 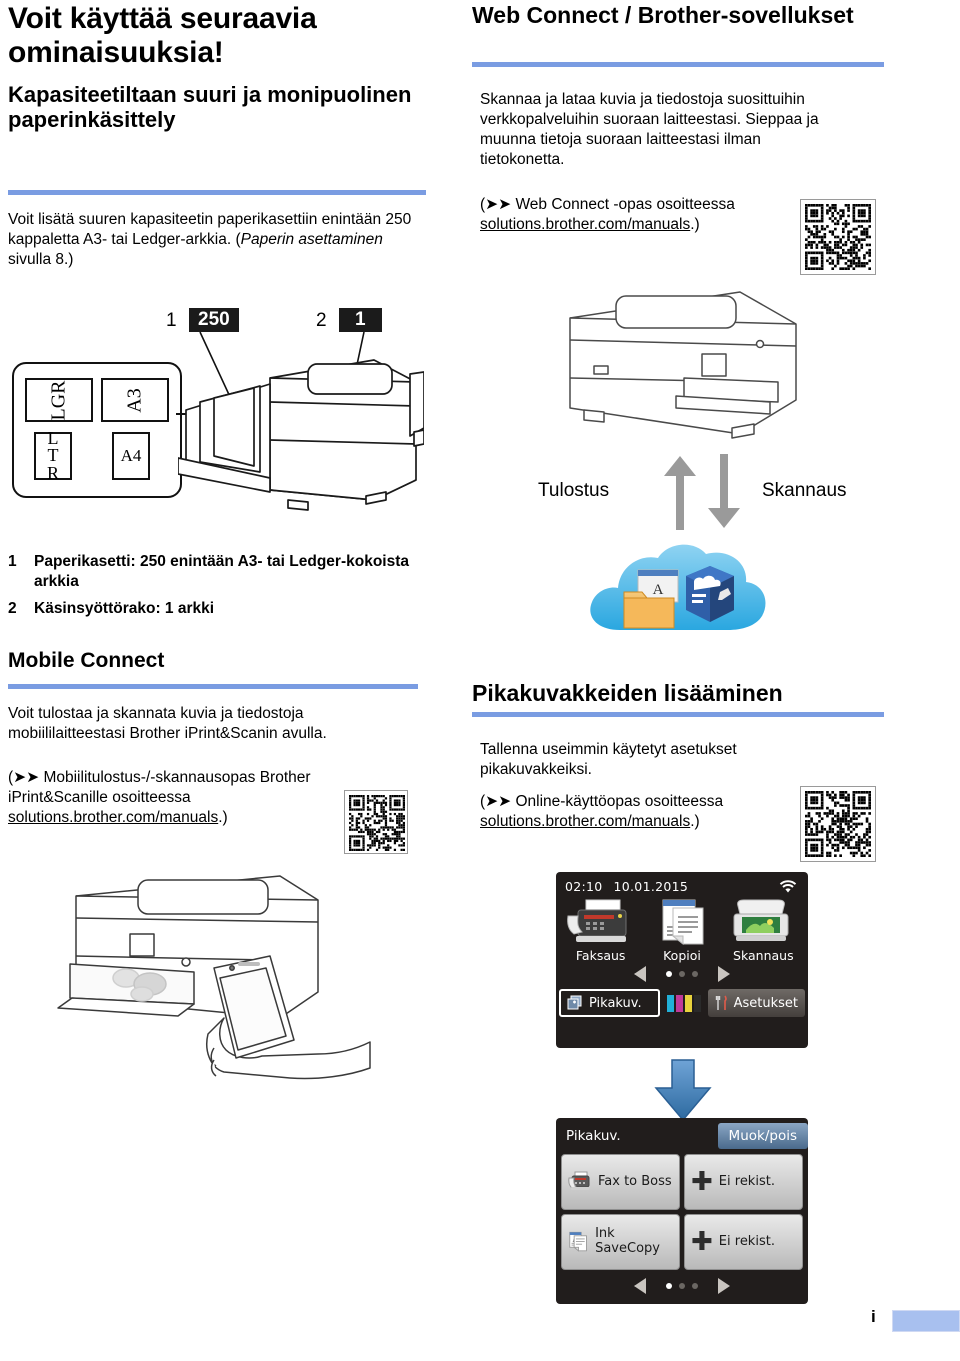 What do you see at coordinates (678, 714) in the screenshot?
I see `divider-shortcuts` at bounding box center [678, 714].